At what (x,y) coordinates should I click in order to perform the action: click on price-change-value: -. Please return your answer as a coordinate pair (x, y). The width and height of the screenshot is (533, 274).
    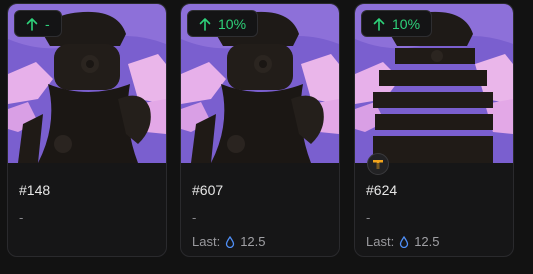
    Looking at the image, I should click on (47, 23).